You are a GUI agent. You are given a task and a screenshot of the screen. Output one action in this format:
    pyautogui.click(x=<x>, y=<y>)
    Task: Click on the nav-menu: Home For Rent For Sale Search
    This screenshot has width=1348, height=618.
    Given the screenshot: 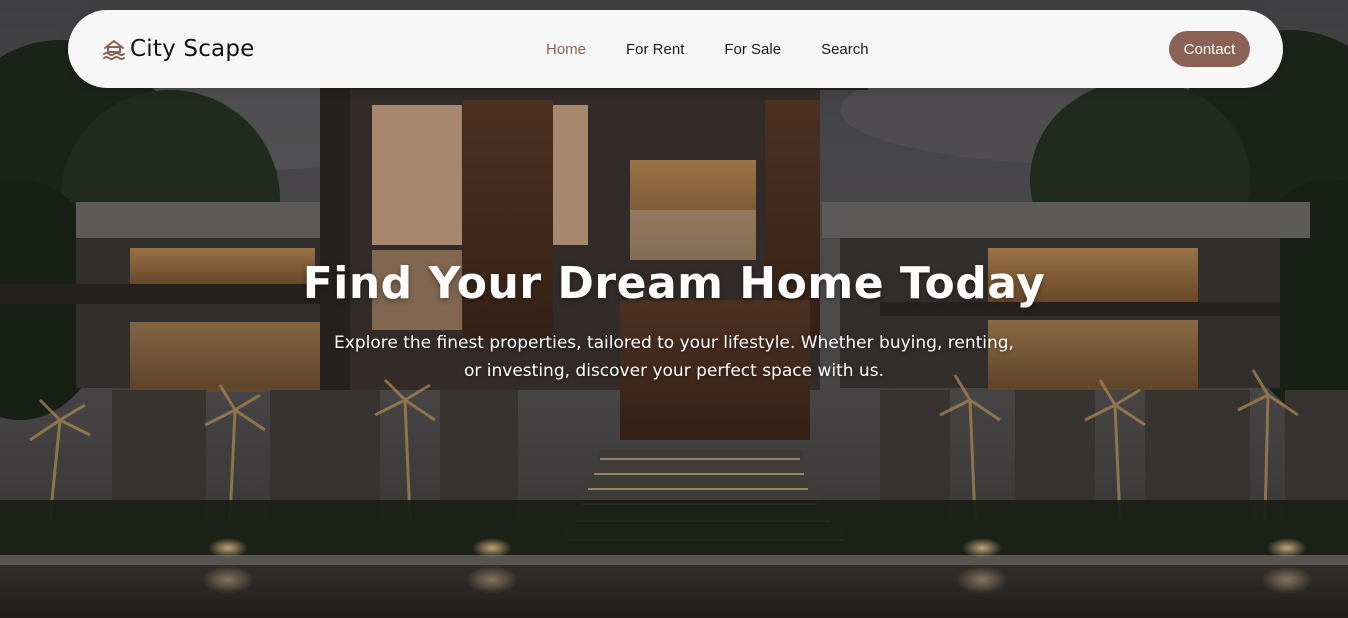 What is the action you would take?
    pyautogui.click(x=707, y=48)
    